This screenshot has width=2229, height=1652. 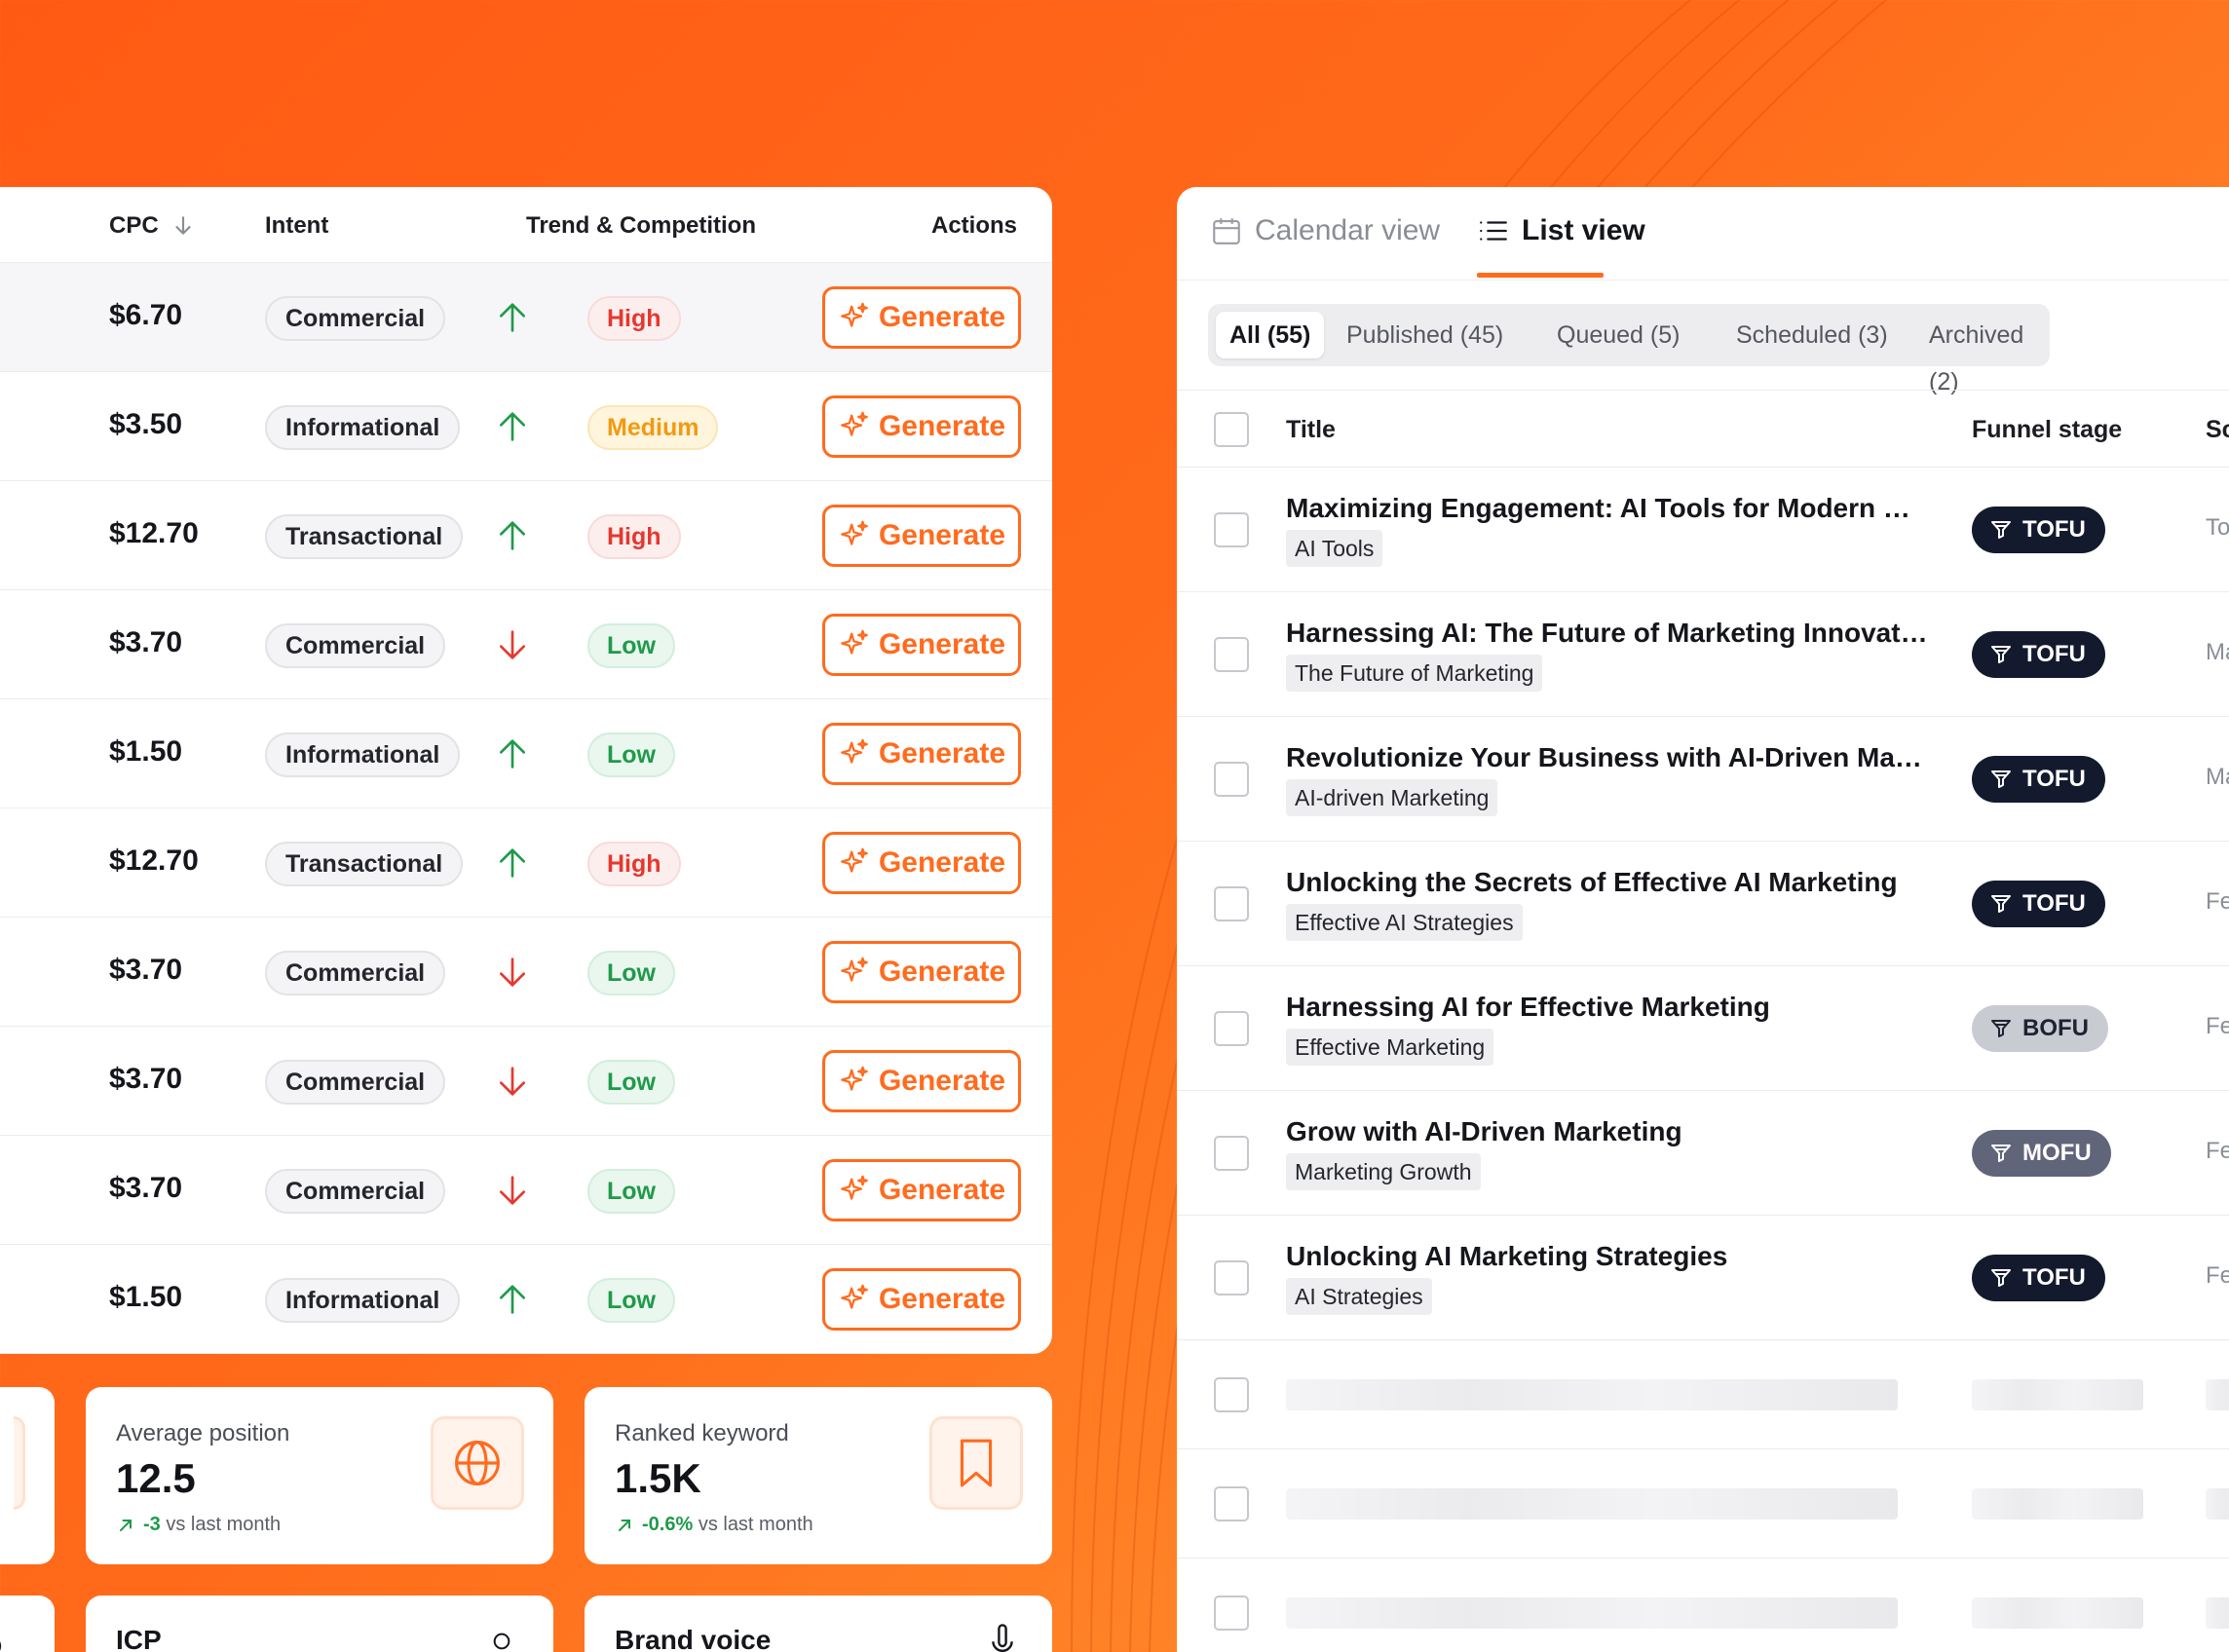 What do you see at coordinates (297, 226) in the screenshot?
I see `intent-column-header: Intent` at bounding box center [297, 226].